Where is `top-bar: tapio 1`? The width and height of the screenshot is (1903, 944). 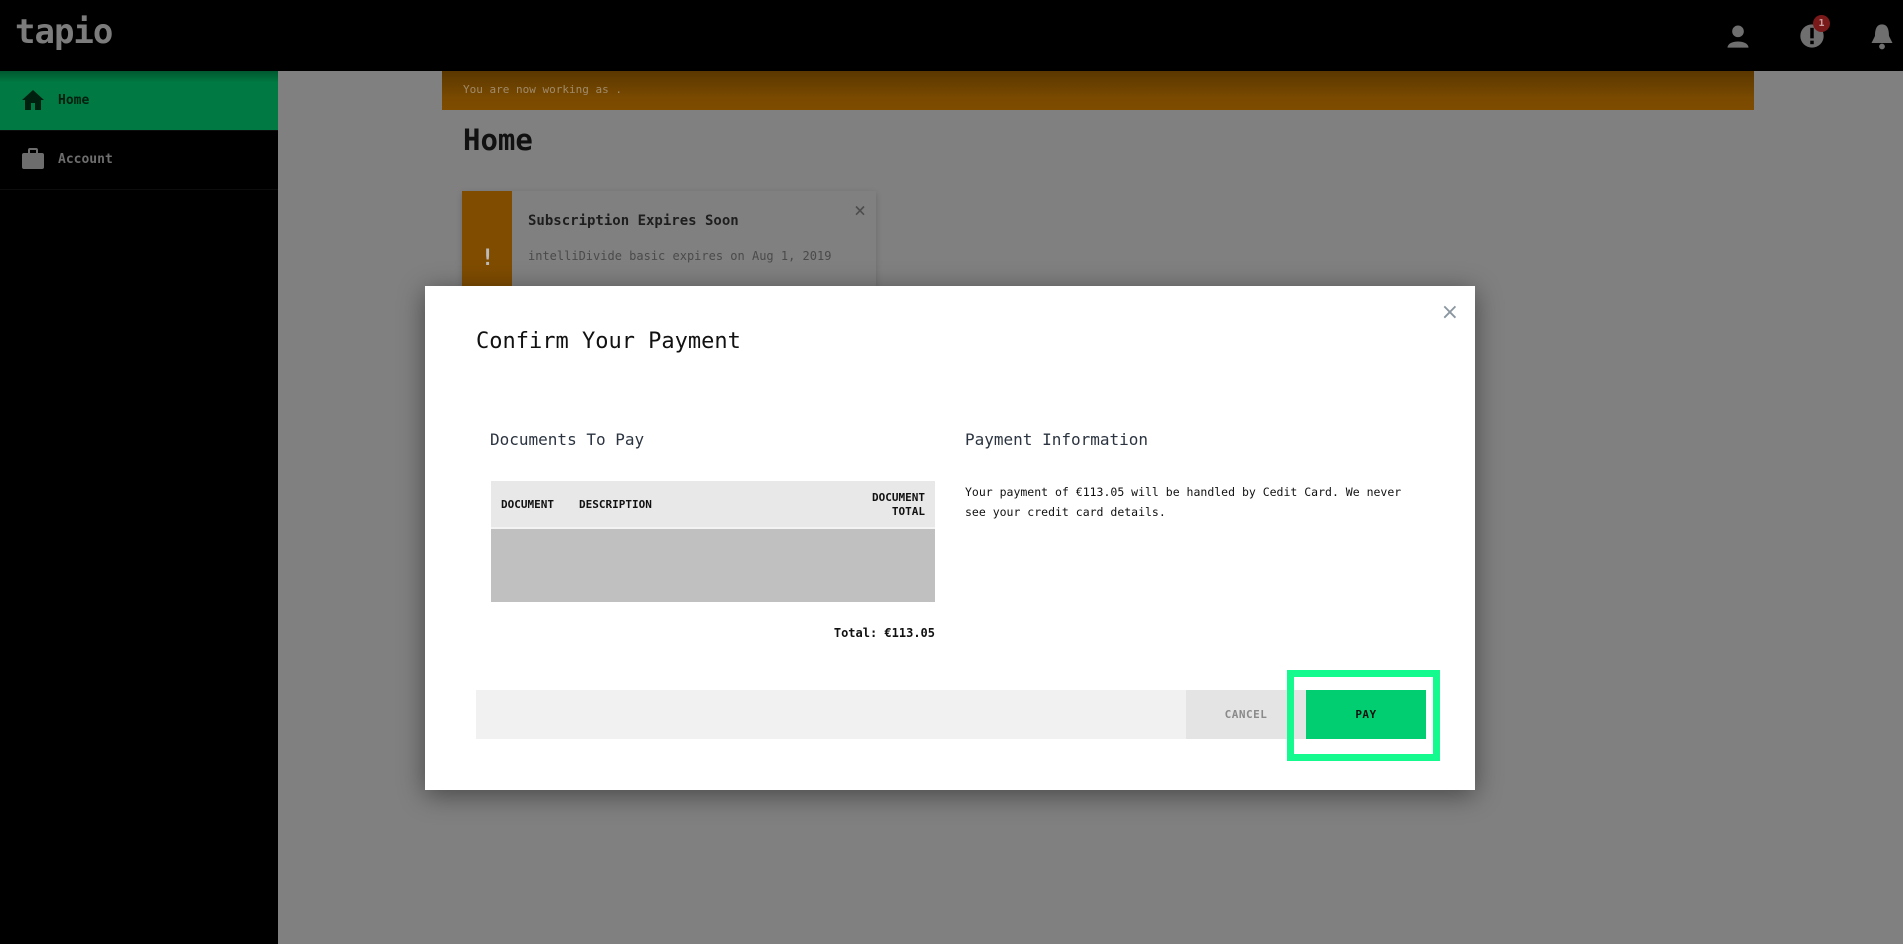
top-bar: tapio 1 is located at coordinates (951, 35).